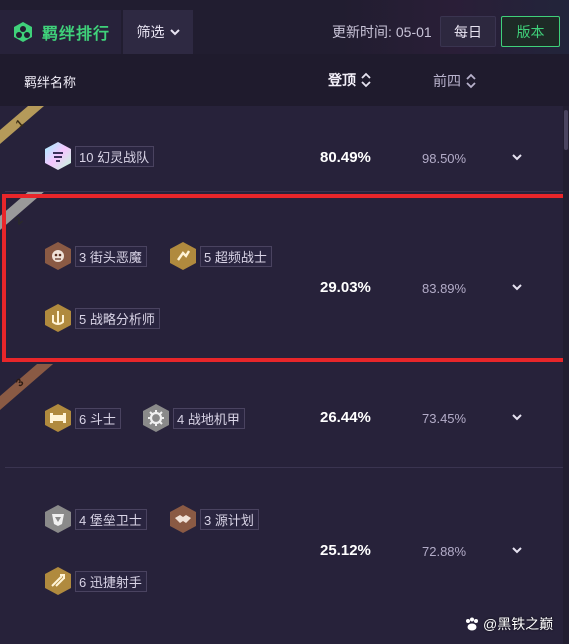 This screenshot has height=644, width=569. I want to click on trait-label: 3 源计划, so click(229, 519).